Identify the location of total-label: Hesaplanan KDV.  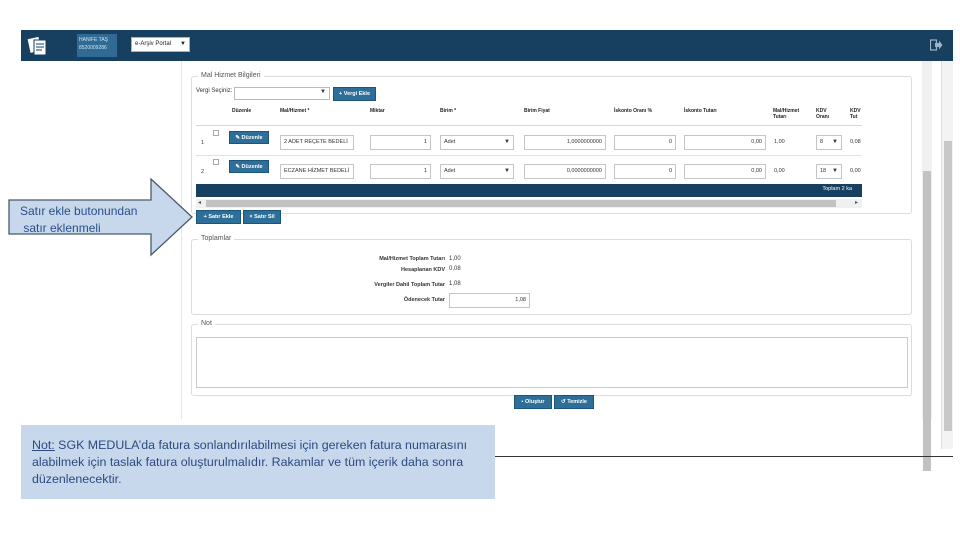
(422, 270).